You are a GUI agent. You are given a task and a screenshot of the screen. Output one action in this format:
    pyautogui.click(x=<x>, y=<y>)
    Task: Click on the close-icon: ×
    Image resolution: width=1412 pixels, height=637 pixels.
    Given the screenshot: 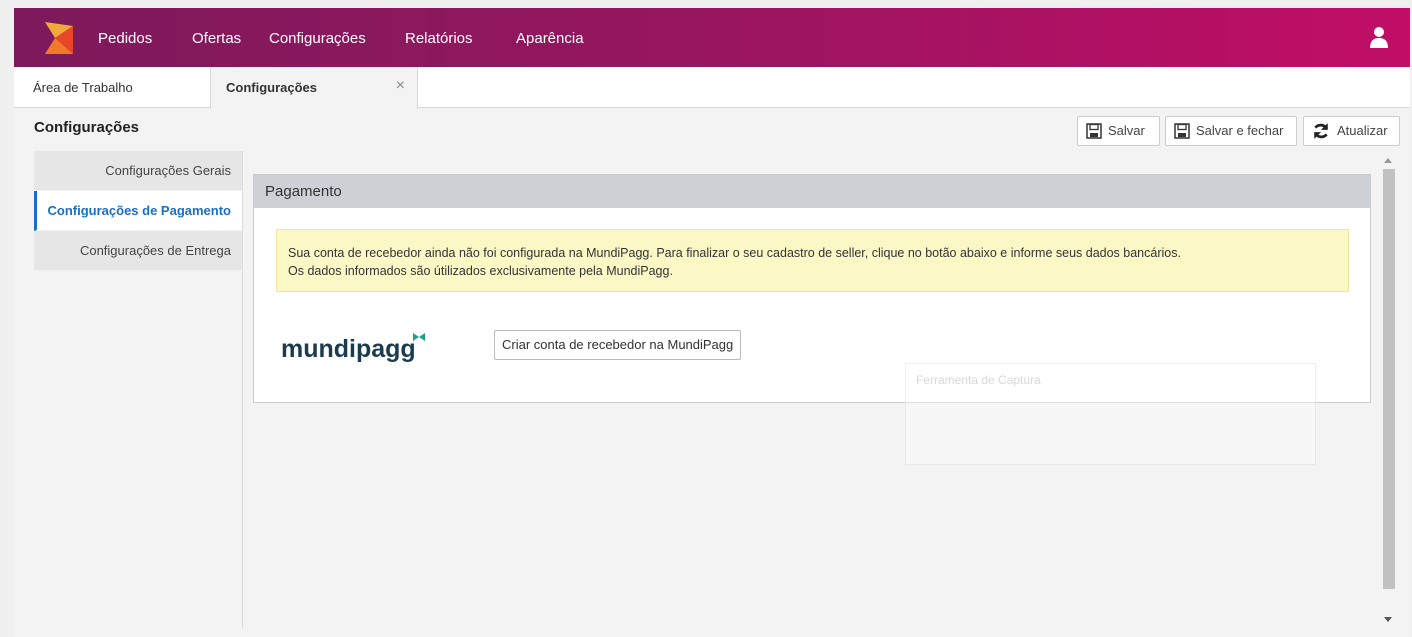 What is the action you would take?
    pyautogui.click(x=400, y=86)
    